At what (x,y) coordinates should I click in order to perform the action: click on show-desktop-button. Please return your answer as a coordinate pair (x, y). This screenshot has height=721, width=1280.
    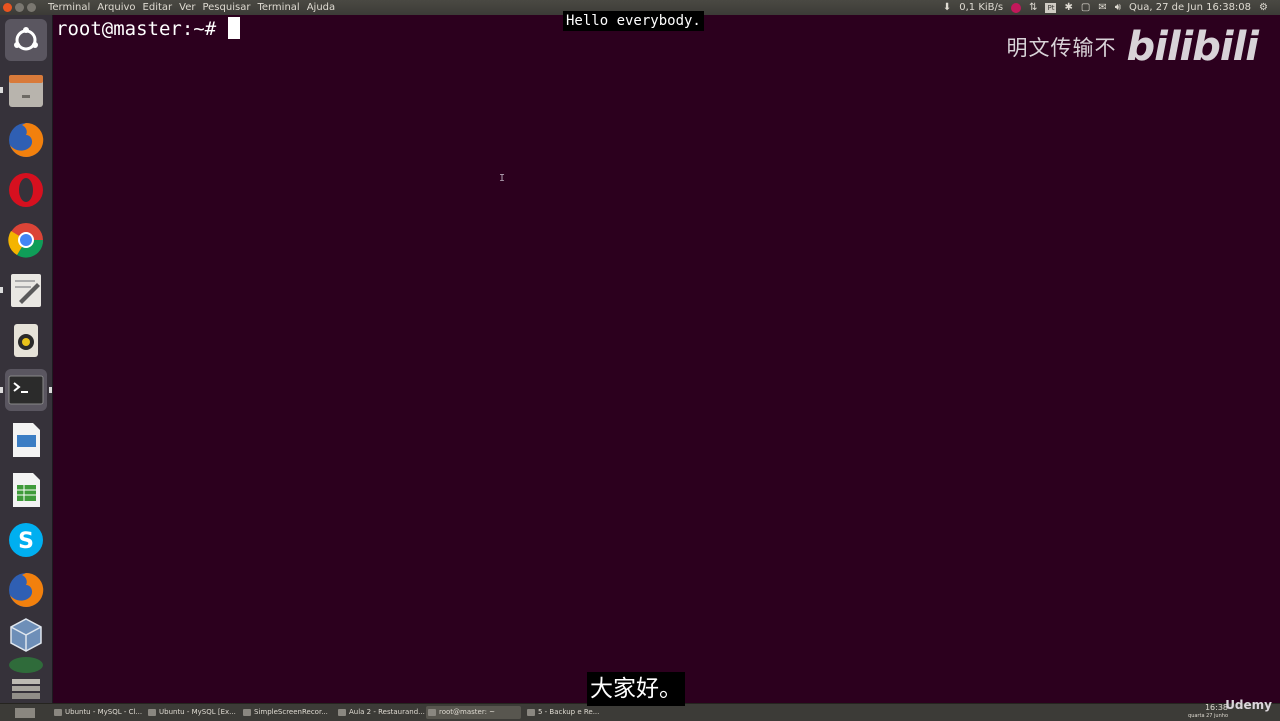
    Looking at the image, I should click on (21, 712).